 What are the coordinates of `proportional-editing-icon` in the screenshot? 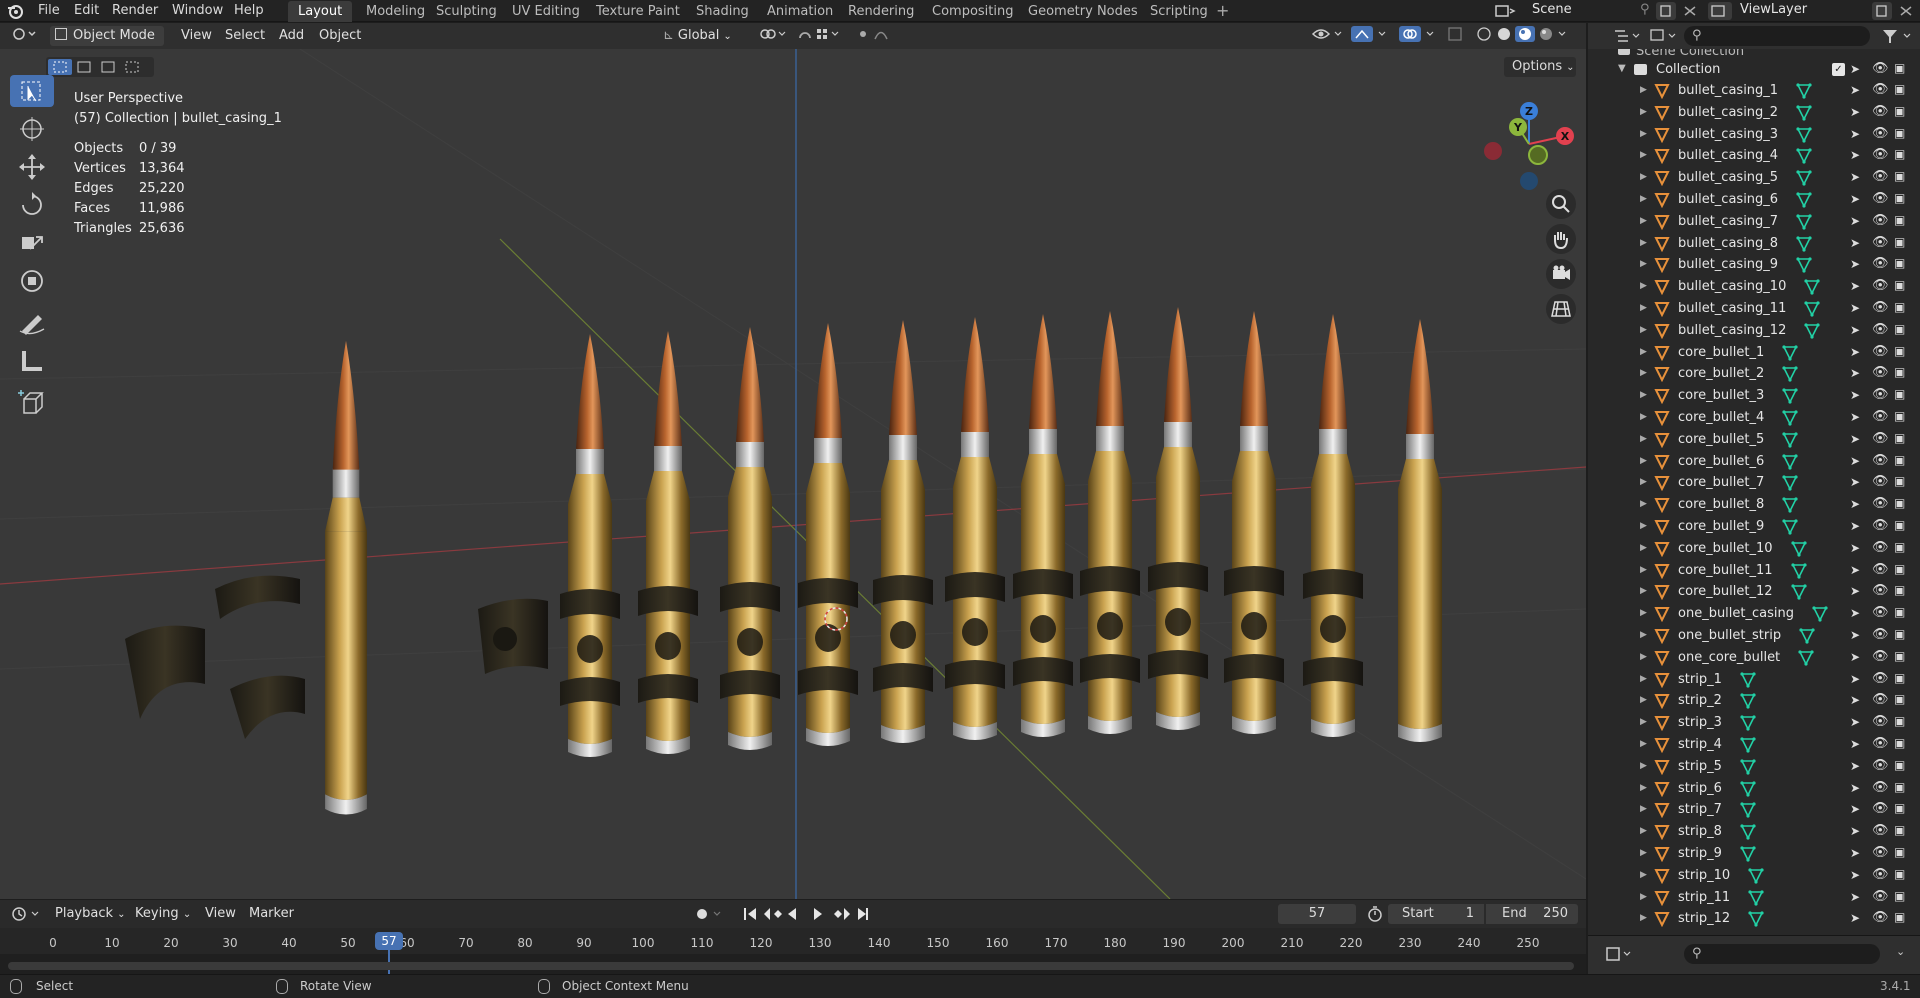 It's located at (876, 36).